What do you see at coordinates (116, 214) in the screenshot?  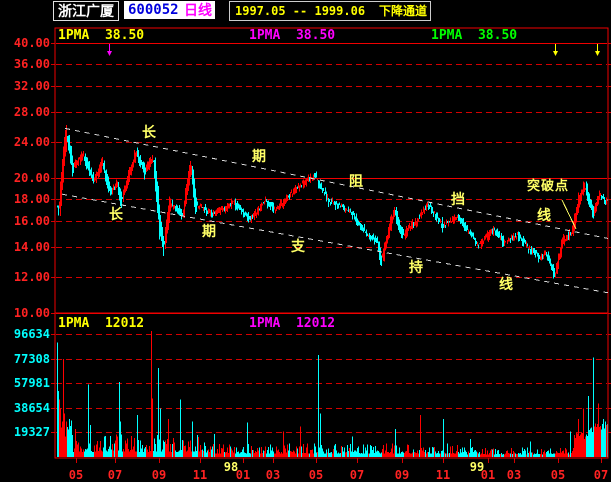 I see `support-line-label-char: 长` at bounding box center [116, 214].